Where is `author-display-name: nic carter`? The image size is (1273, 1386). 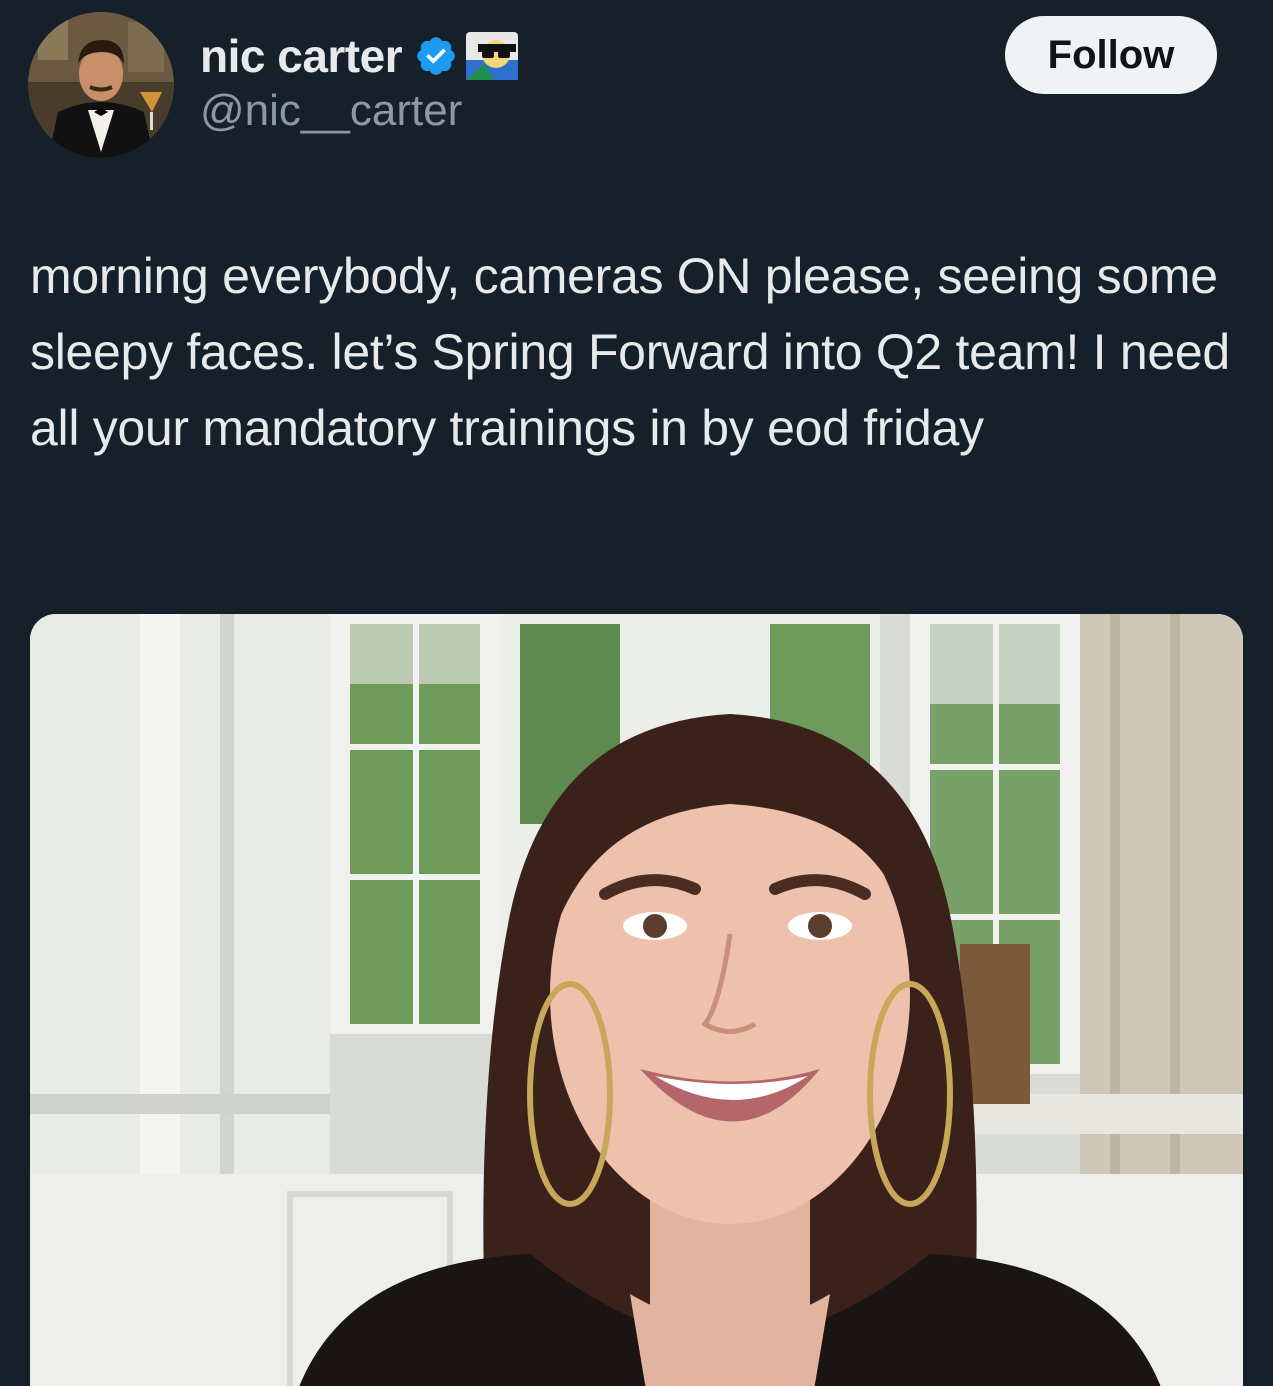 author-display-name: nic carter is located at coordinates (301, 56).